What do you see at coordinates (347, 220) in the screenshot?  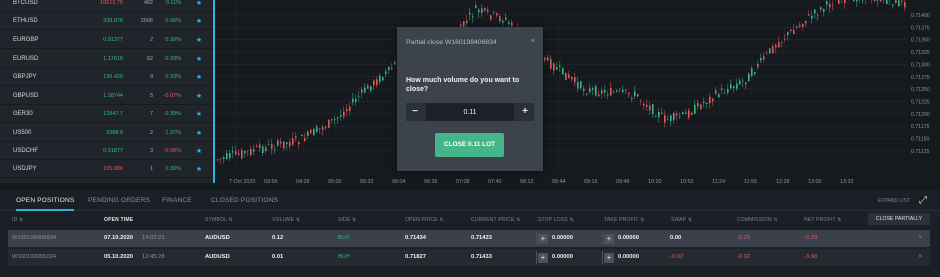 I see `col-side: SIDE ⇅` at bounding box center [347, 220].